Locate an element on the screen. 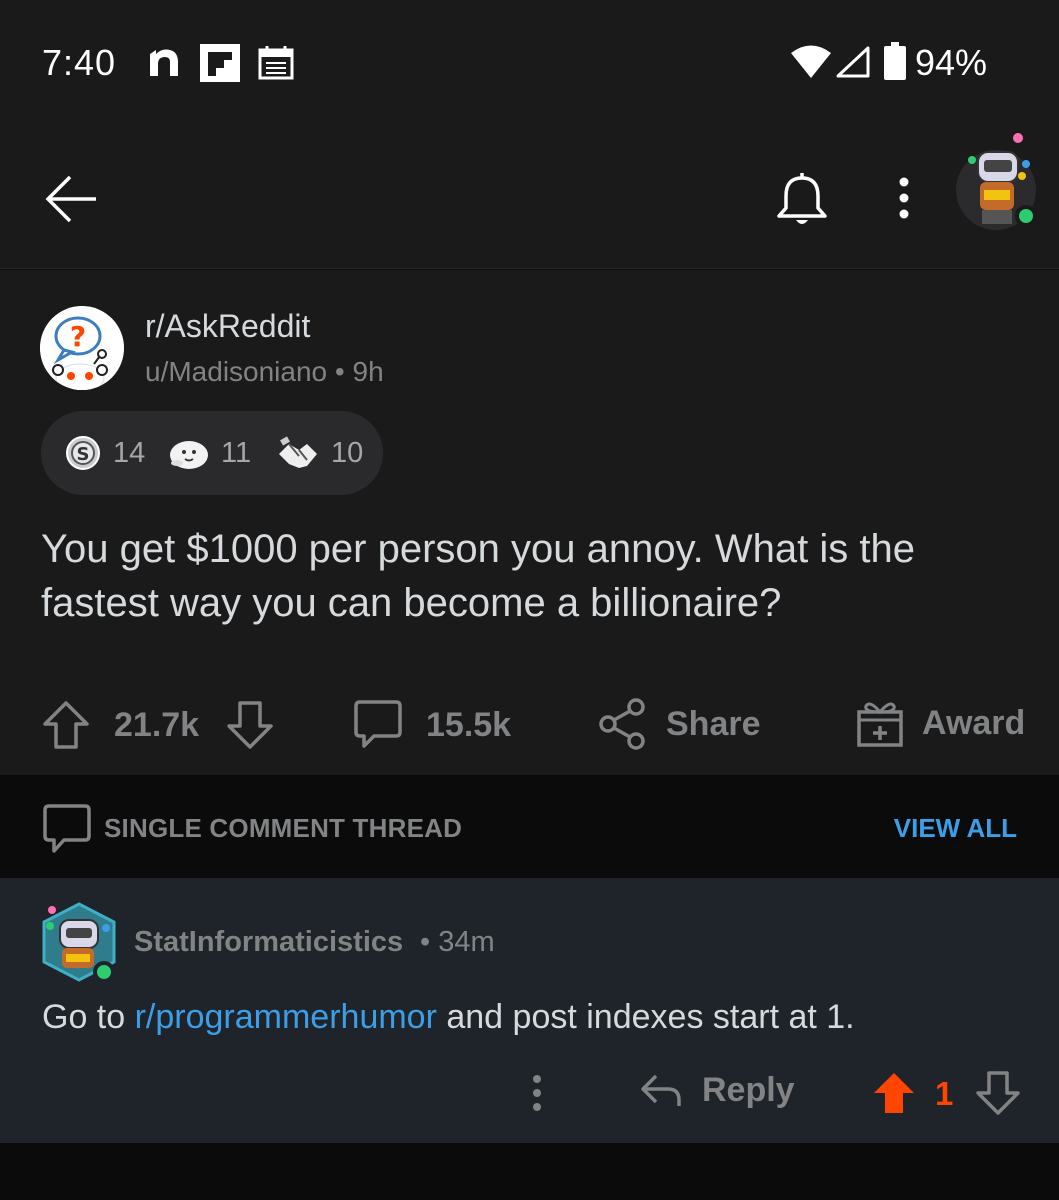 The height and width of the screenshot is (1200, 1059). comment-author-avatar is located at coordinates (79, 942).